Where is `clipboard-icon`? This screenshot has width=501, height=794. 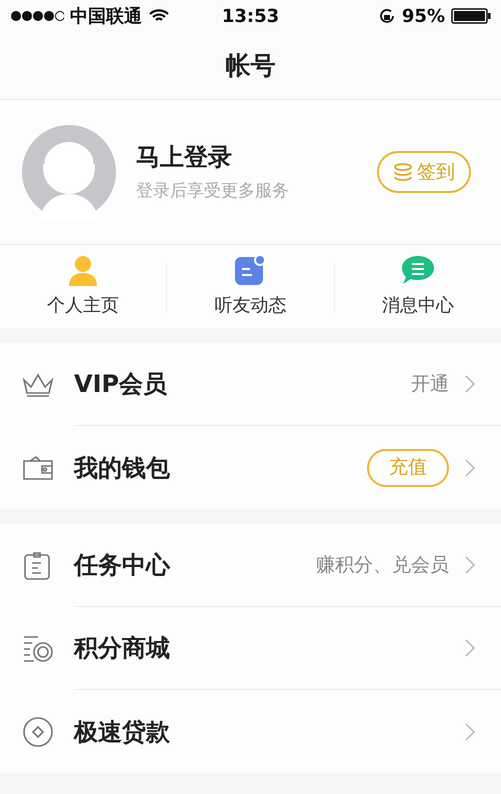
clipboard-icon is located at coordinates (37, 565).